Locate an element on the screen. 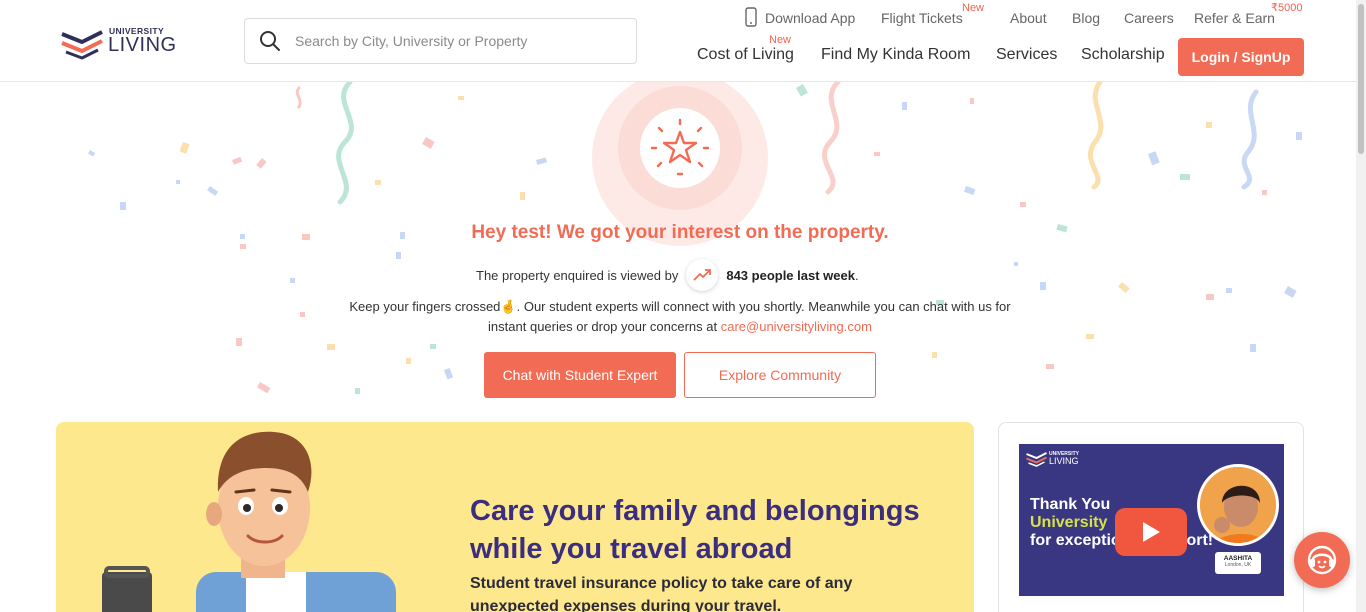 The height and width of the screenshot is (612, 1366). testimonial-avatar is located at coordinates (1238, 505).